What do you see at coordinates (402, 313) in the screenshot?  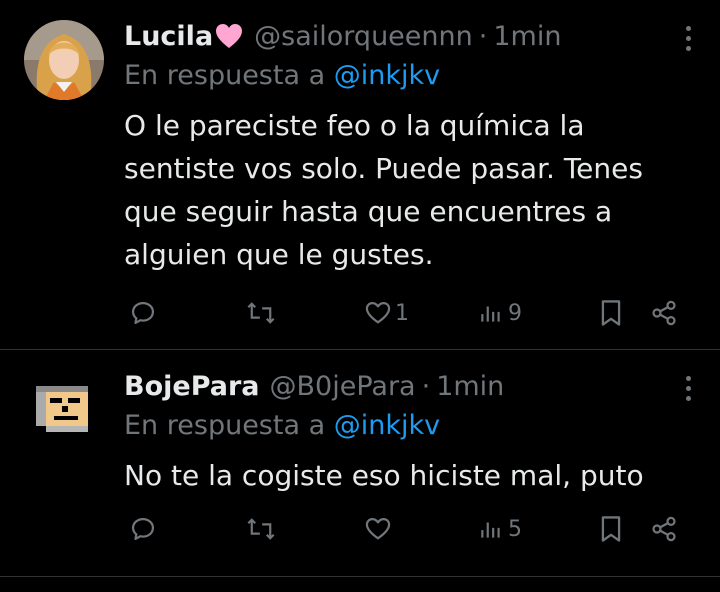 I see `like-count: 1` at bounding box center [402, 313].